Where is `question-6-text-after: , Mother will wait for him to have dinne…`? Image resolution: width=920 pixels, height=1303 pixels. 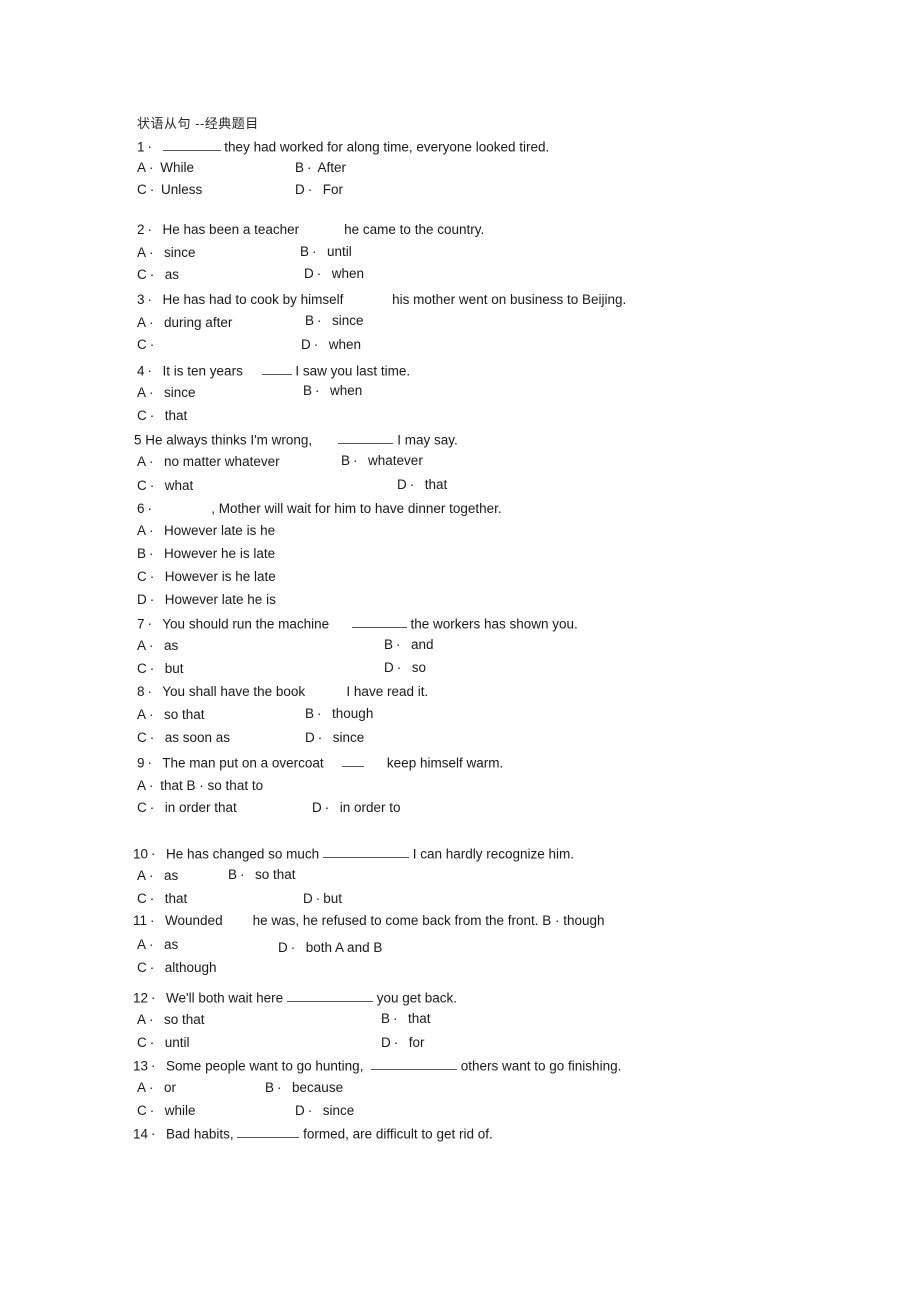 question-6-text-after: , Mother will wait for him to have dinne… is located at coordinates (356, 508).